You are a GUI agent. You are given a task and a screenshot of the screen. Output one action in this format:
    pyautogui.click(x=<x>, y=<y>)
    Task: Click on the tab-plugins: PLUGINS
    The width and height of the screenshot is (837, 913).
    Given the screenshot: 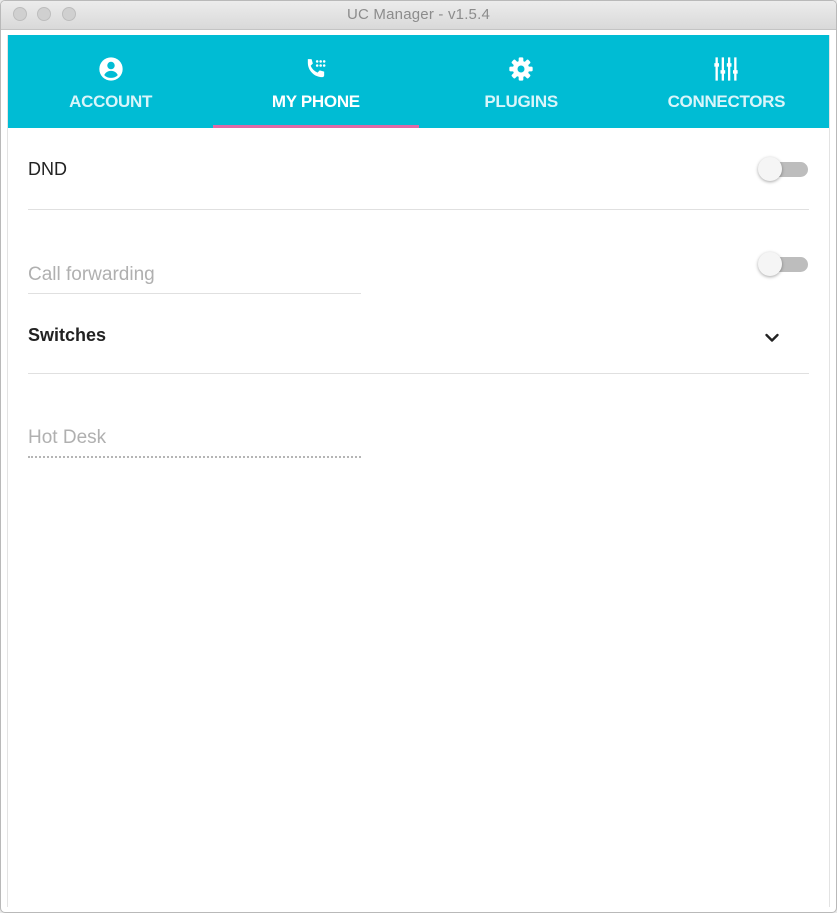 What is the action you would take?
    pyautogui.click(x=521, y=81)
    